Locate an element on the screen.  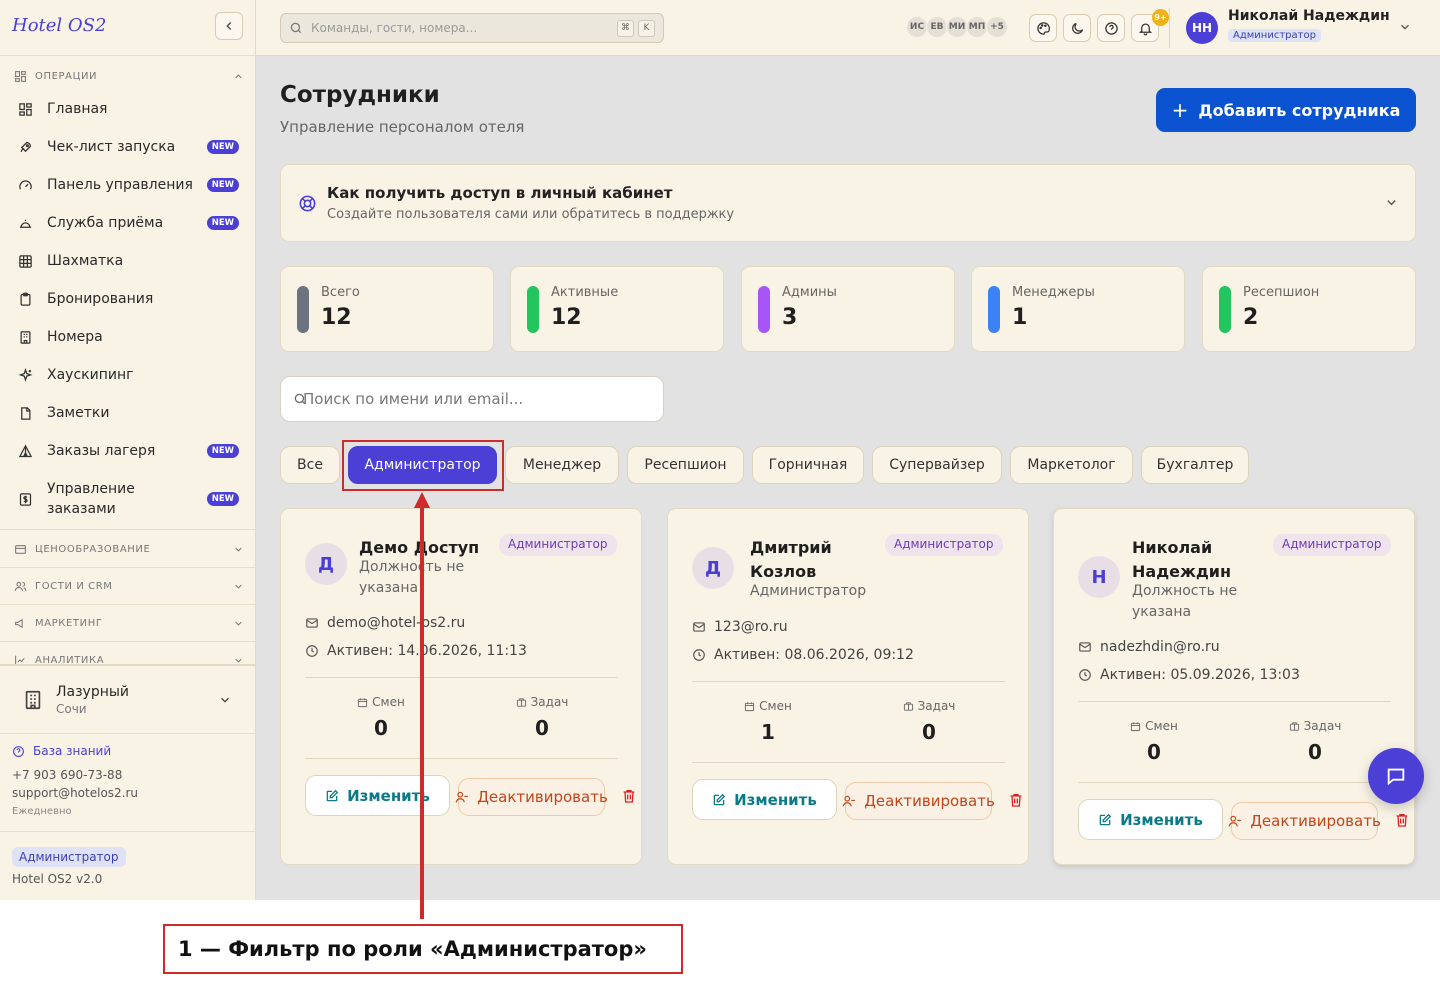
employee-search-input is located at coordinates (477, 399).